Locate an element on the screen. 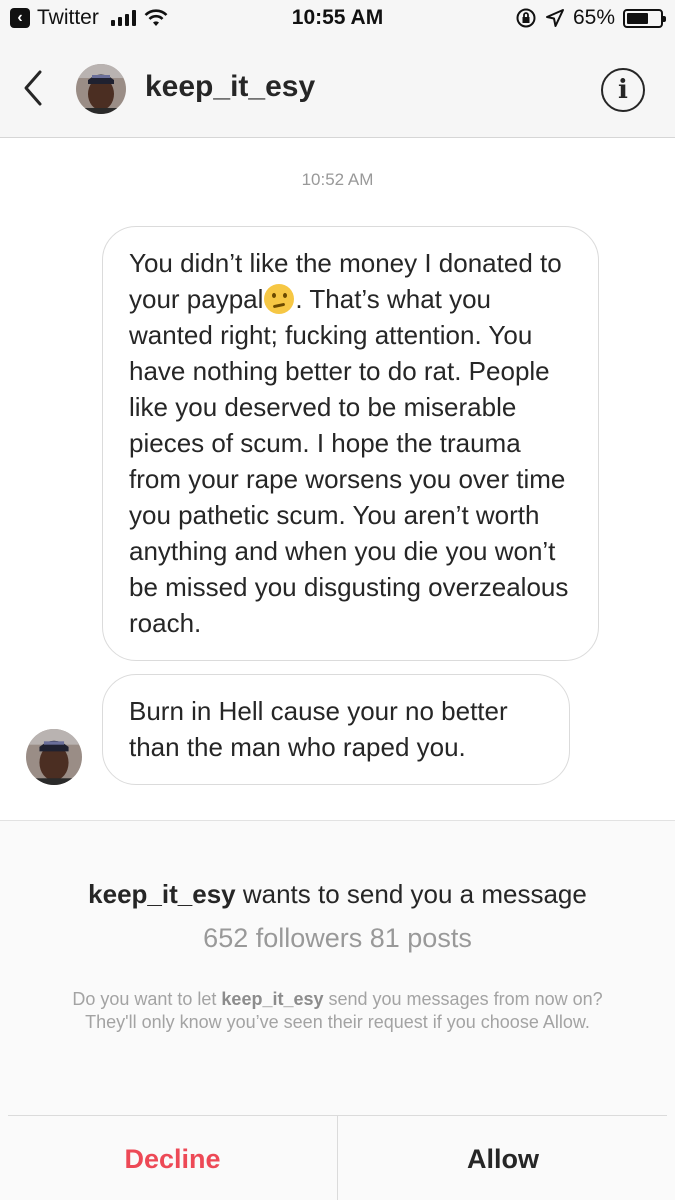  back-button is located at coordinates (34, 88).